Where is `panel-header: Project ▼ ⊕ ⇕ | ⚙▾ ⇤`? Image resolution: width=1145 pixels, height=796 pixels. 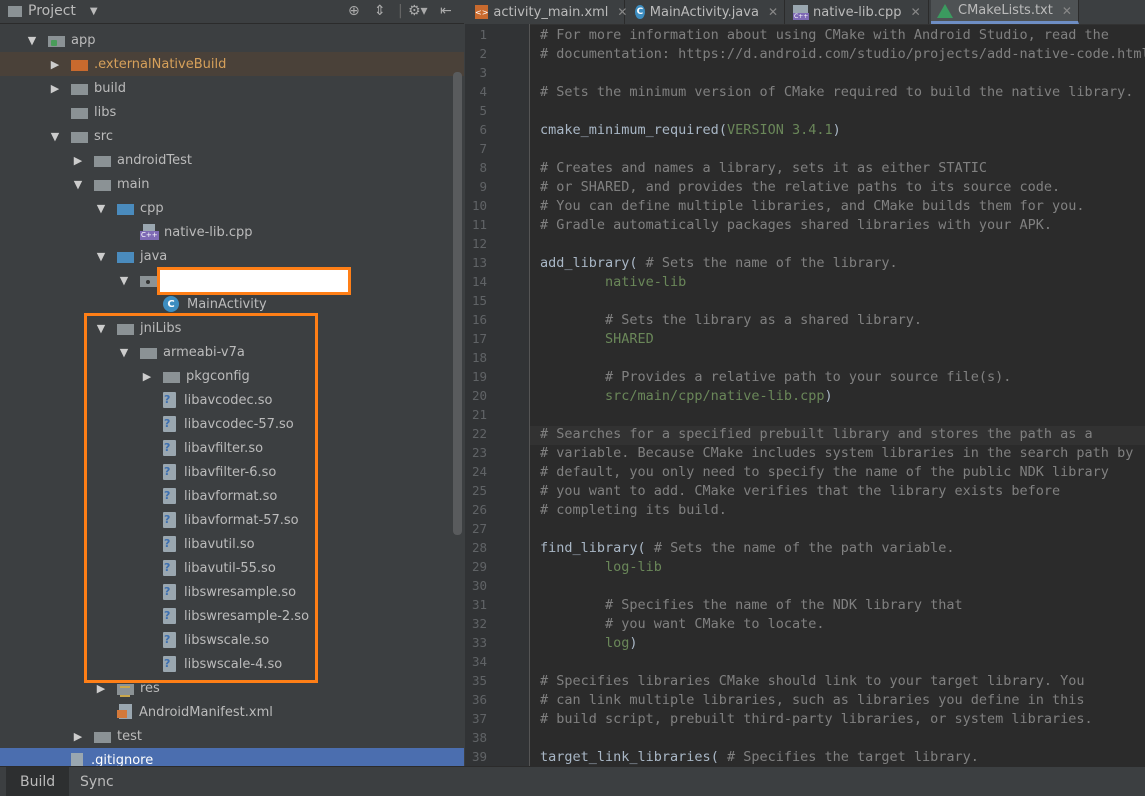
panel-header: Project ▼ ⊕ ⇕ | ⚙▾ ⇤ is located at coordinates (232, 12).